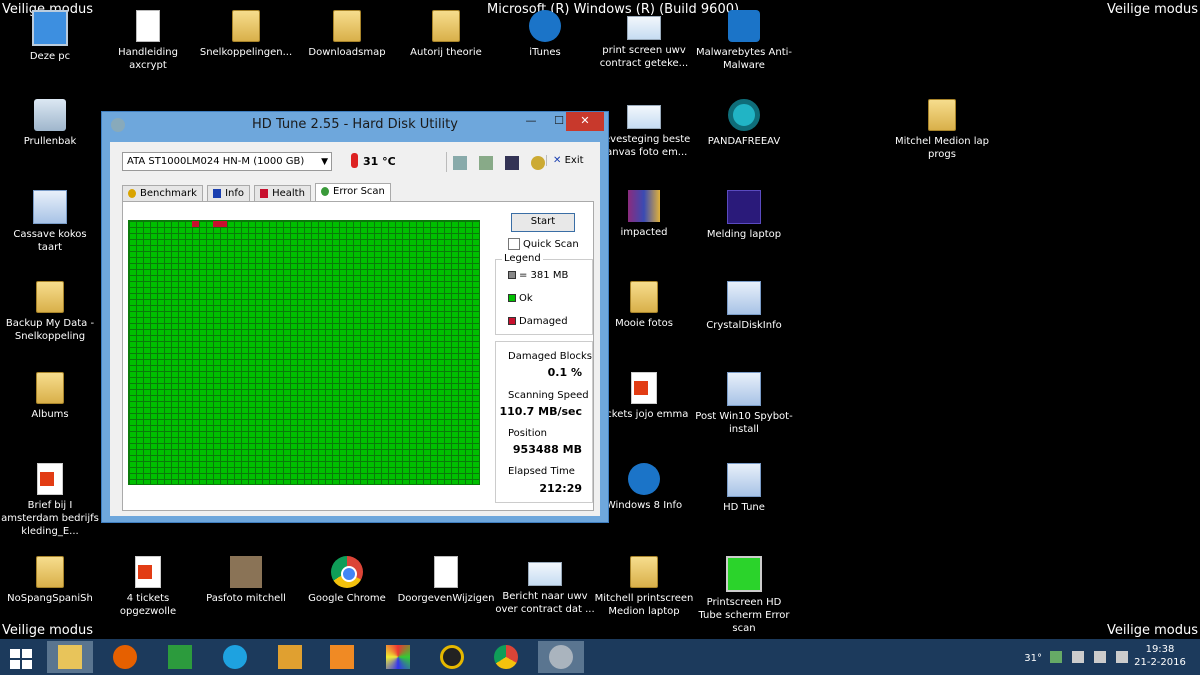 Image resolution: width=1200 pixels, height=675 pixels. I want to click on hdtune-icon, so click(561, 657).